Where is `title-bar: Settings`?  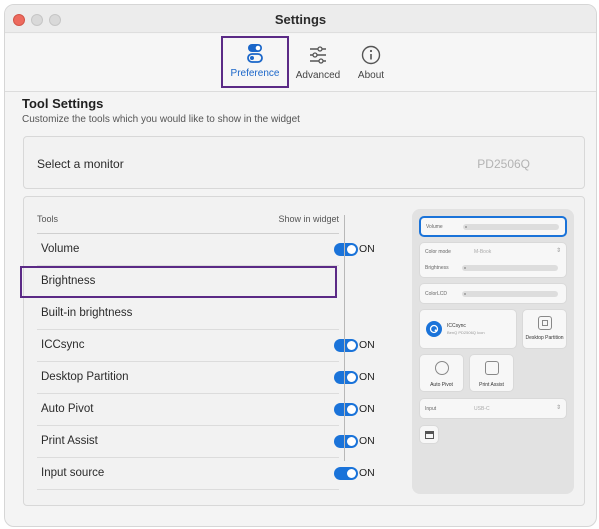 title-bar: Settings is located at coordinates (300, 19).